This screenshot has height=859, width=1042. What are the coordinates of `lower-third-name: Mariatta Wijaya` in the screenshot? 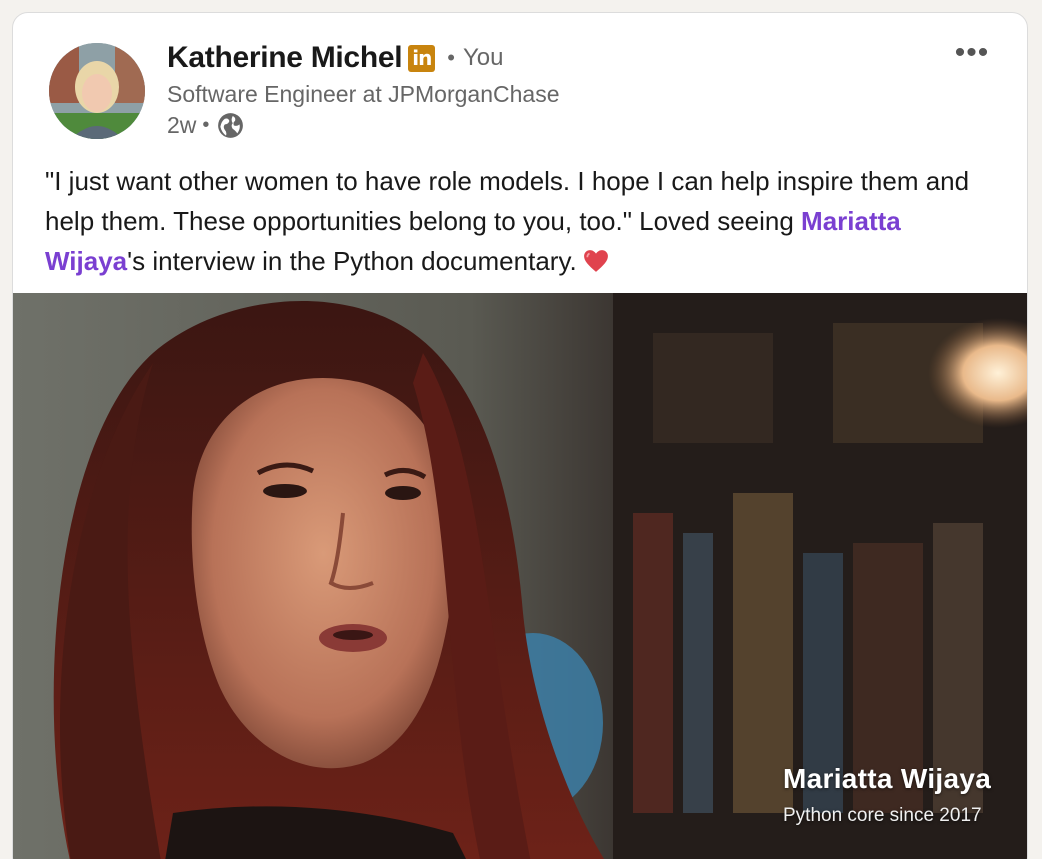 It's located at (887, 778).